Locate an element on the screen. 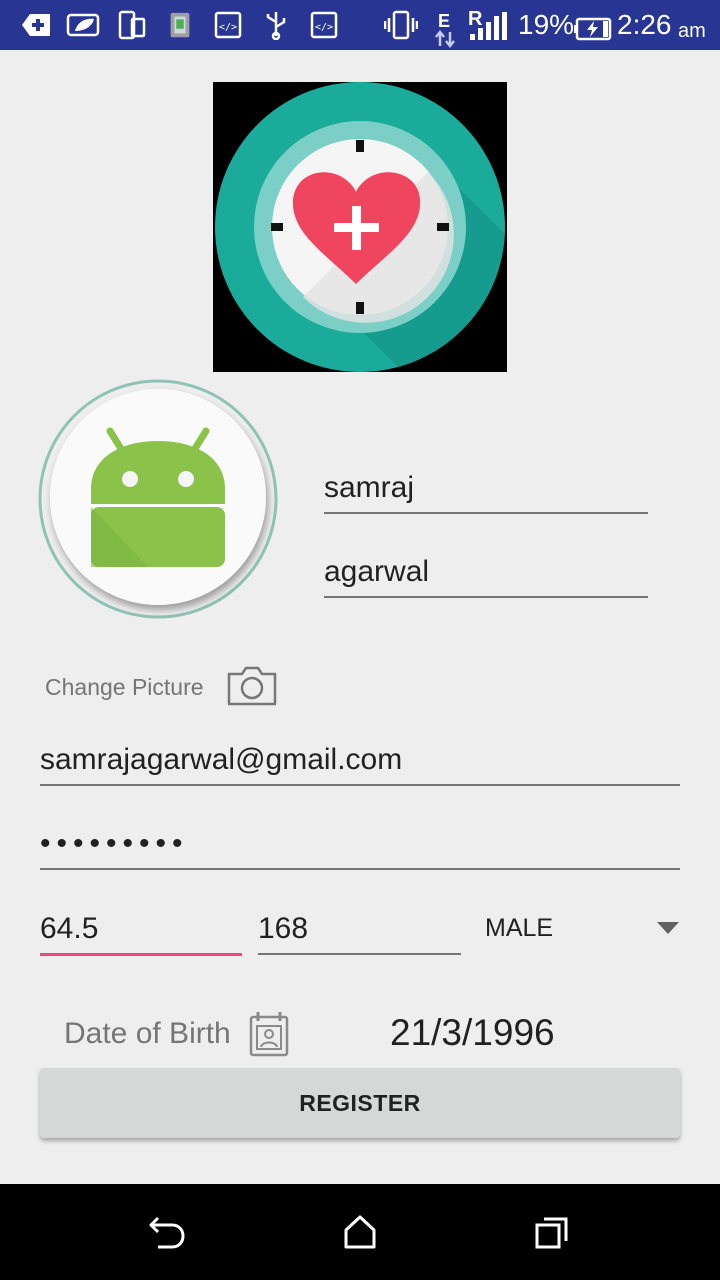  last-name-value: agarwal is located at coordinates (377, 571).